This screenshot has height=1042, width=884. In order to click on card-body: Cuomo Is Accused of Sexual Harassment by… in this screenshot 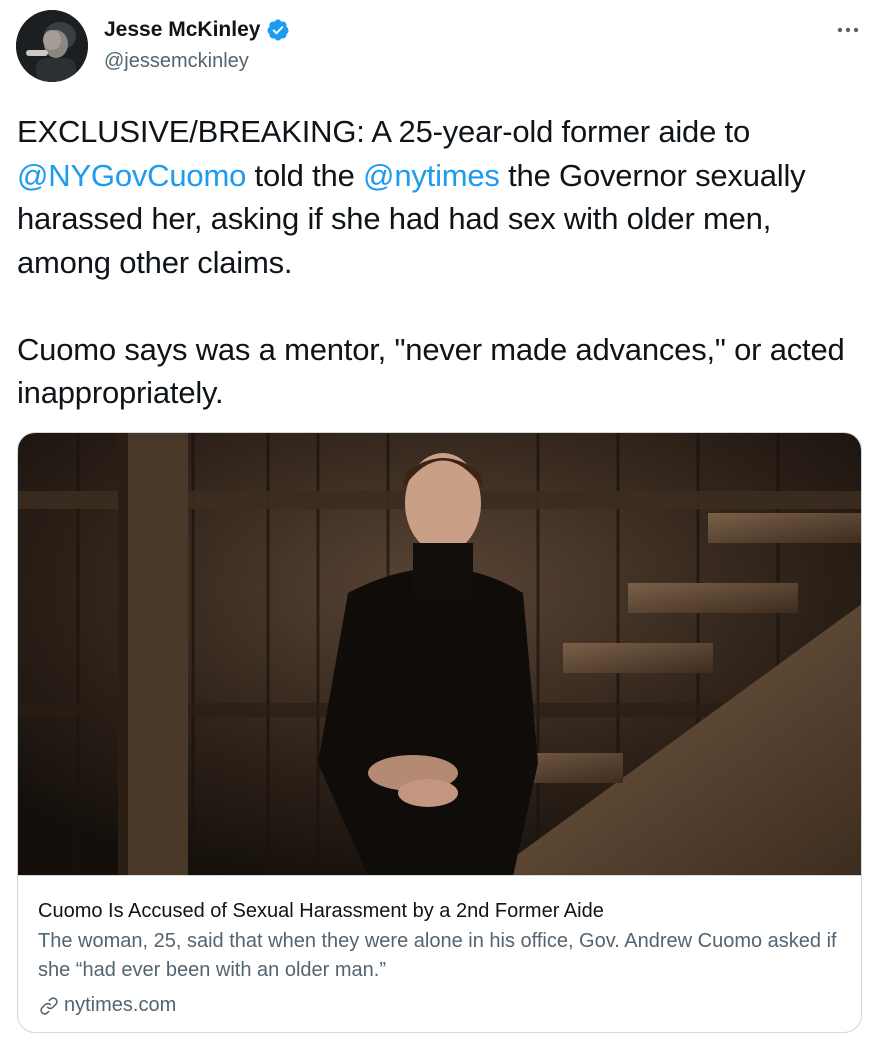, I will do `click(440, 957)`.